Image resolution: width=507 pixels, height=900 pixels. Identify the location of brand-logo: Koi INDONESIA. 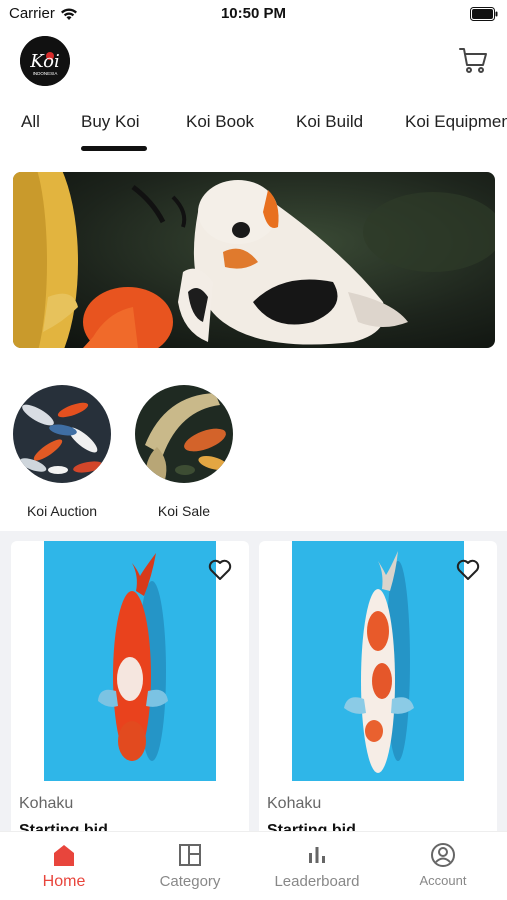
(45, 61).